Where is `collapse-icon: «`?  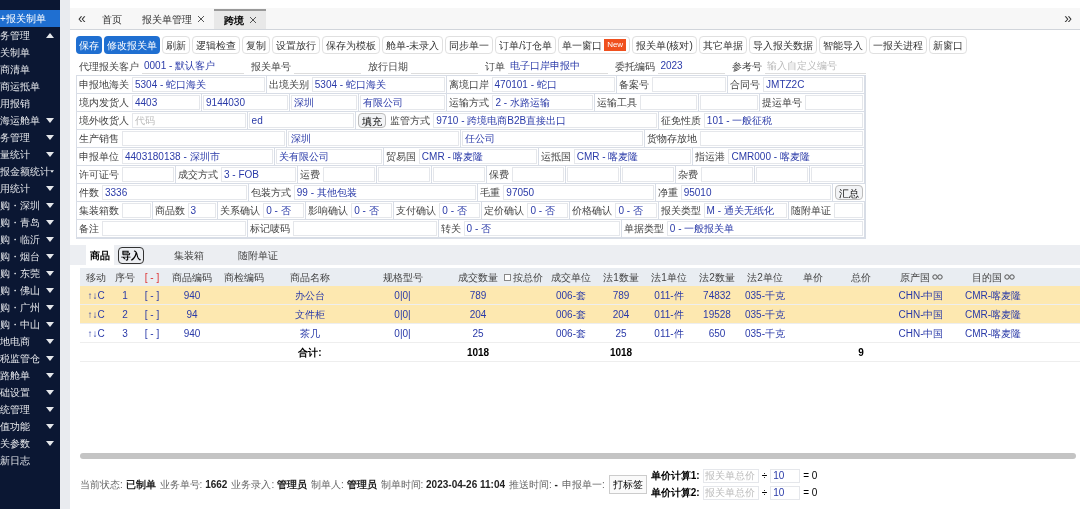
collapse-icon: « is located at coordinates (82, 18).